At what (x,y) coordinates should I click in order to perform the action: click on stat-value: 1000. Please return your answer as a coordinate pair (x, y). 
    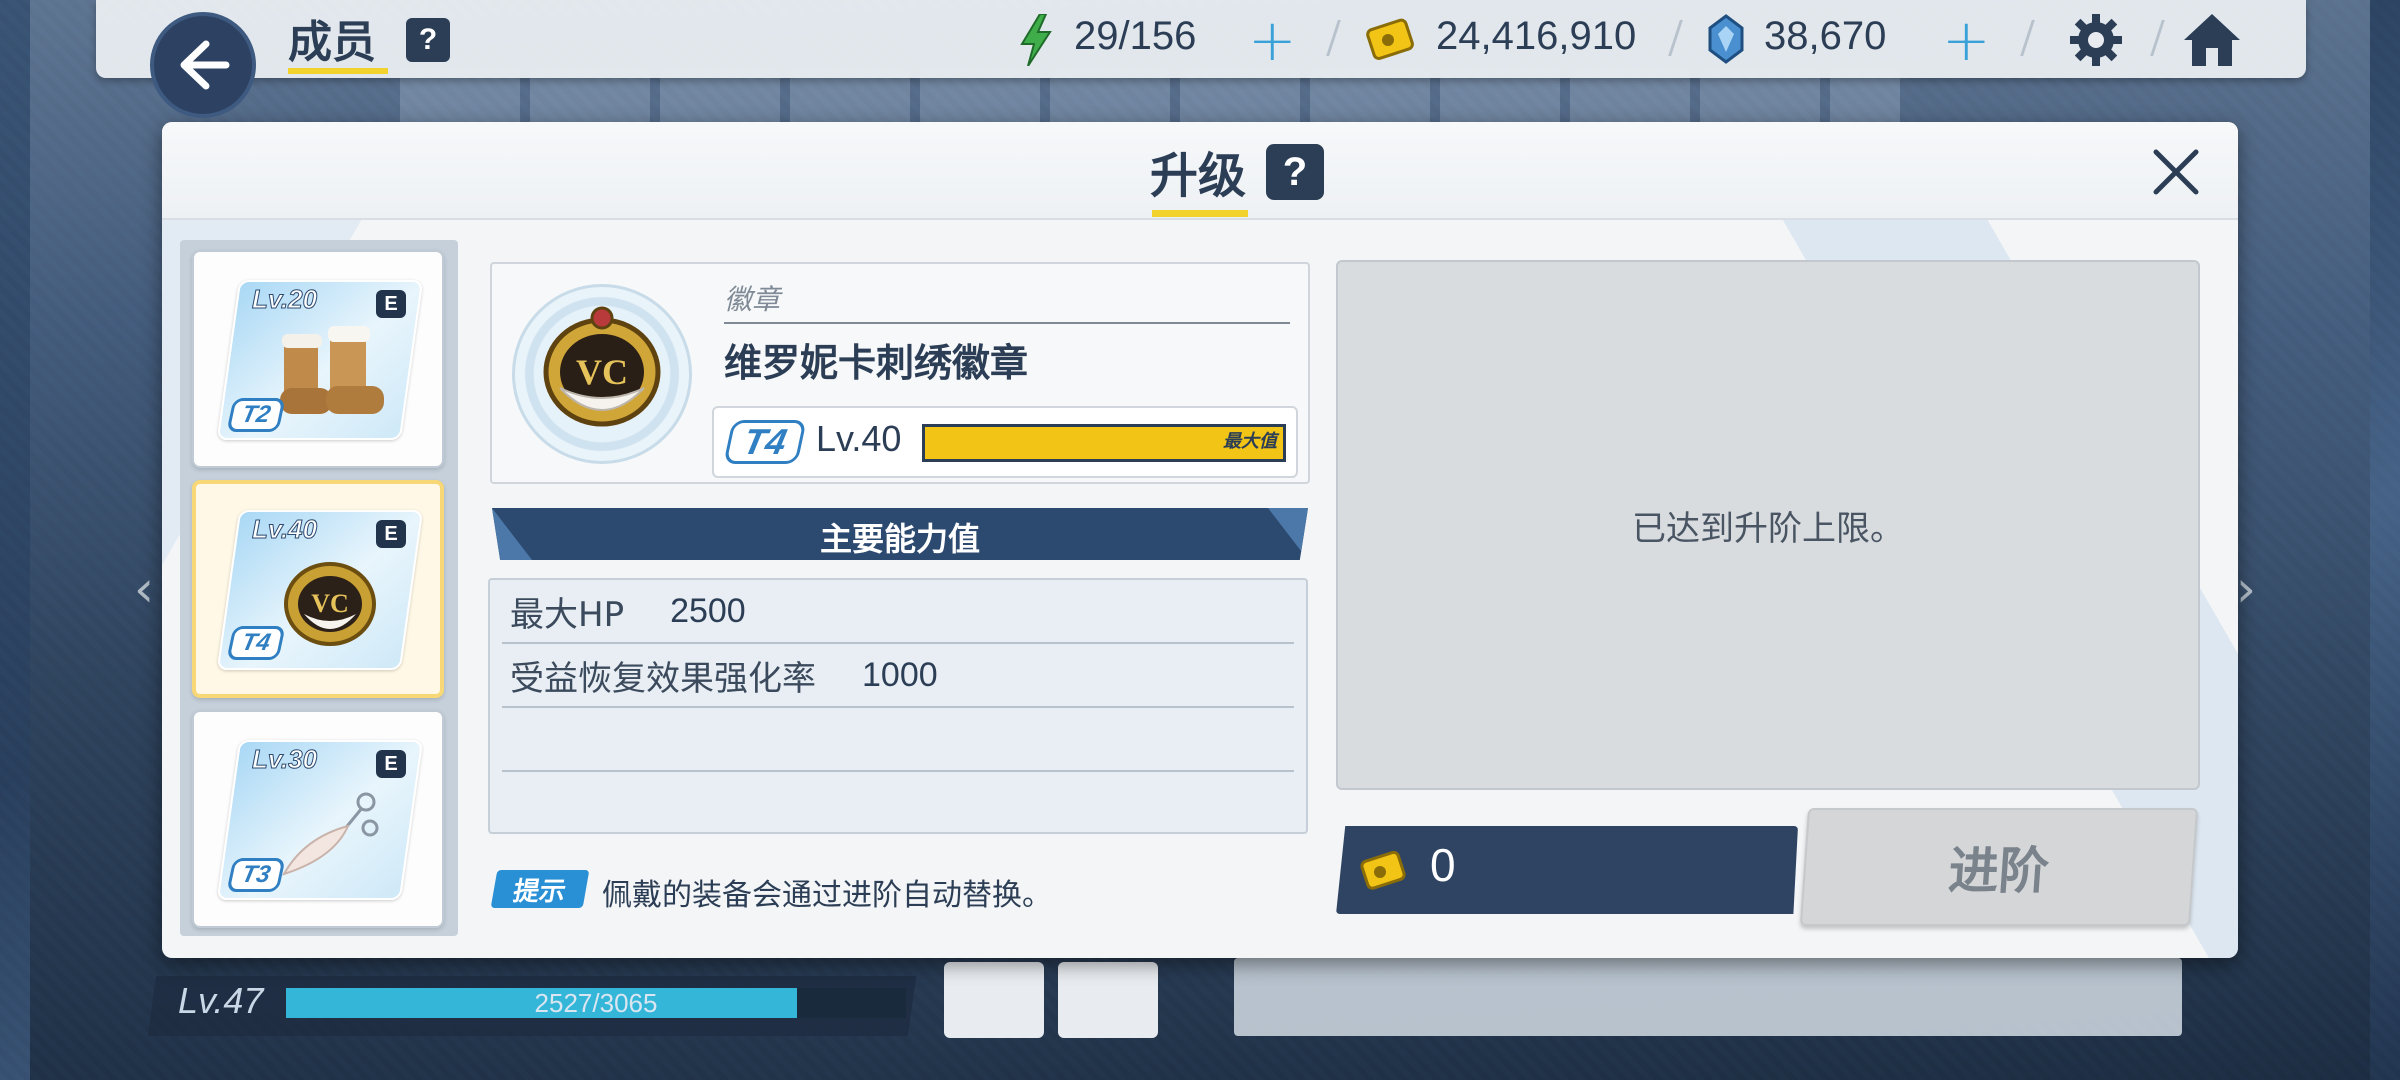
    Looking at the image, I should click on (900, 674).